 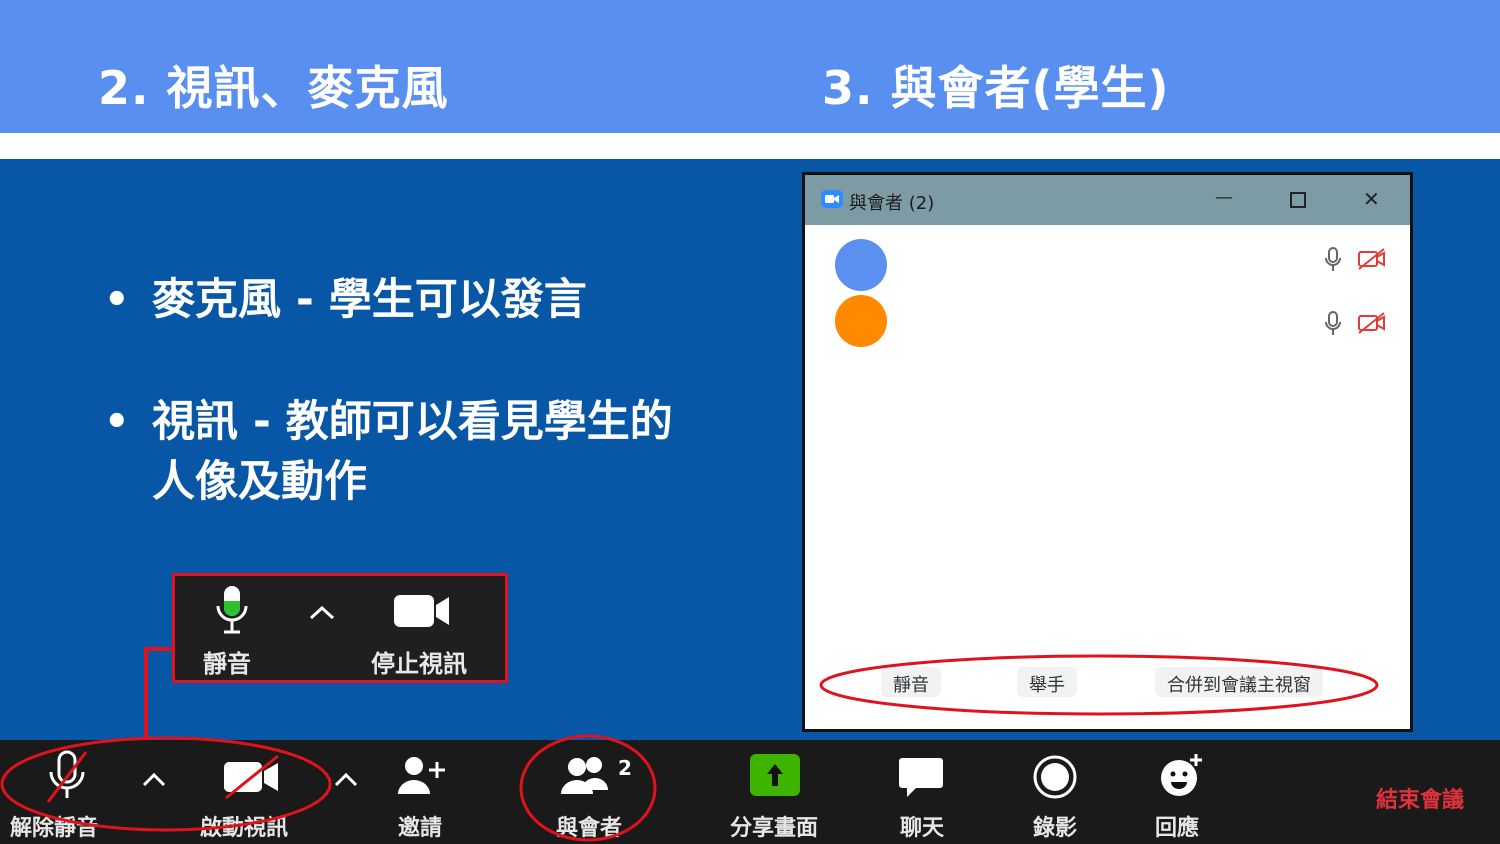 I want to click on add-user-icon, so click(x=421, y=778).